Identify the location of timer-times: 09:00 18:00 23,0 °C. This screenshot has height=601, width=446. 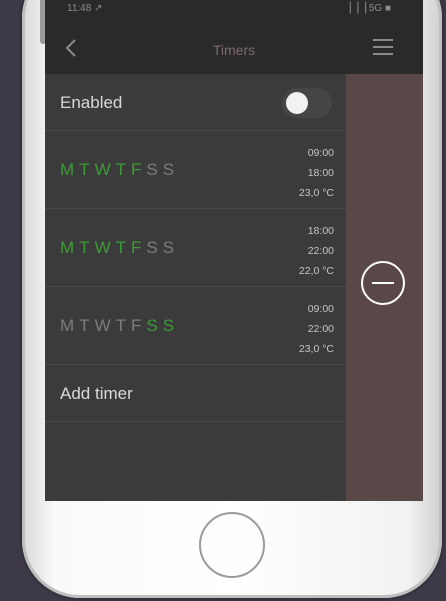
(316, 173).